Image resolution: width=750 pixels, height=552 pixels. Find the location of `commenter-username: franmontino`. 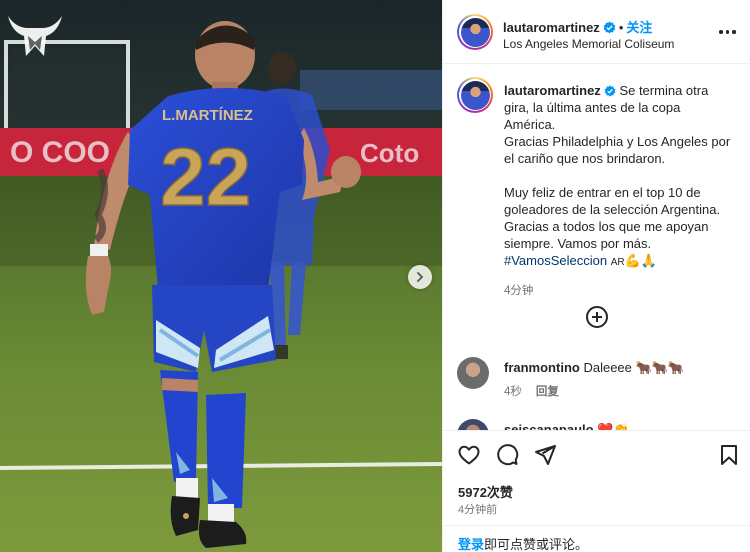

commenter-username: franmontino is located at coordinates (542, 367).